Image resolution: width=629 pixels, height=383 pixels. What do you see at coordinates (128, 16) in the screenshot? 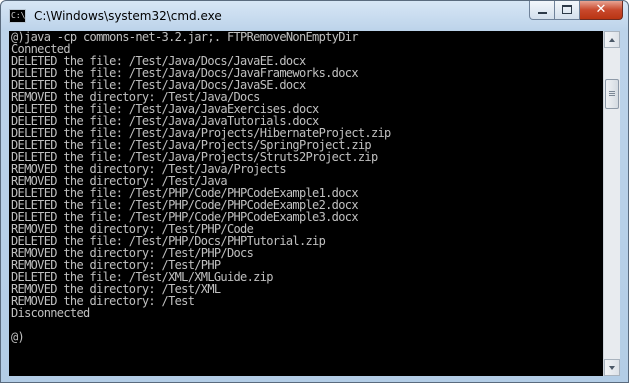
I see `window-title: C:\Windows\system32\cmd.exe` at bounding box center [128, 16].